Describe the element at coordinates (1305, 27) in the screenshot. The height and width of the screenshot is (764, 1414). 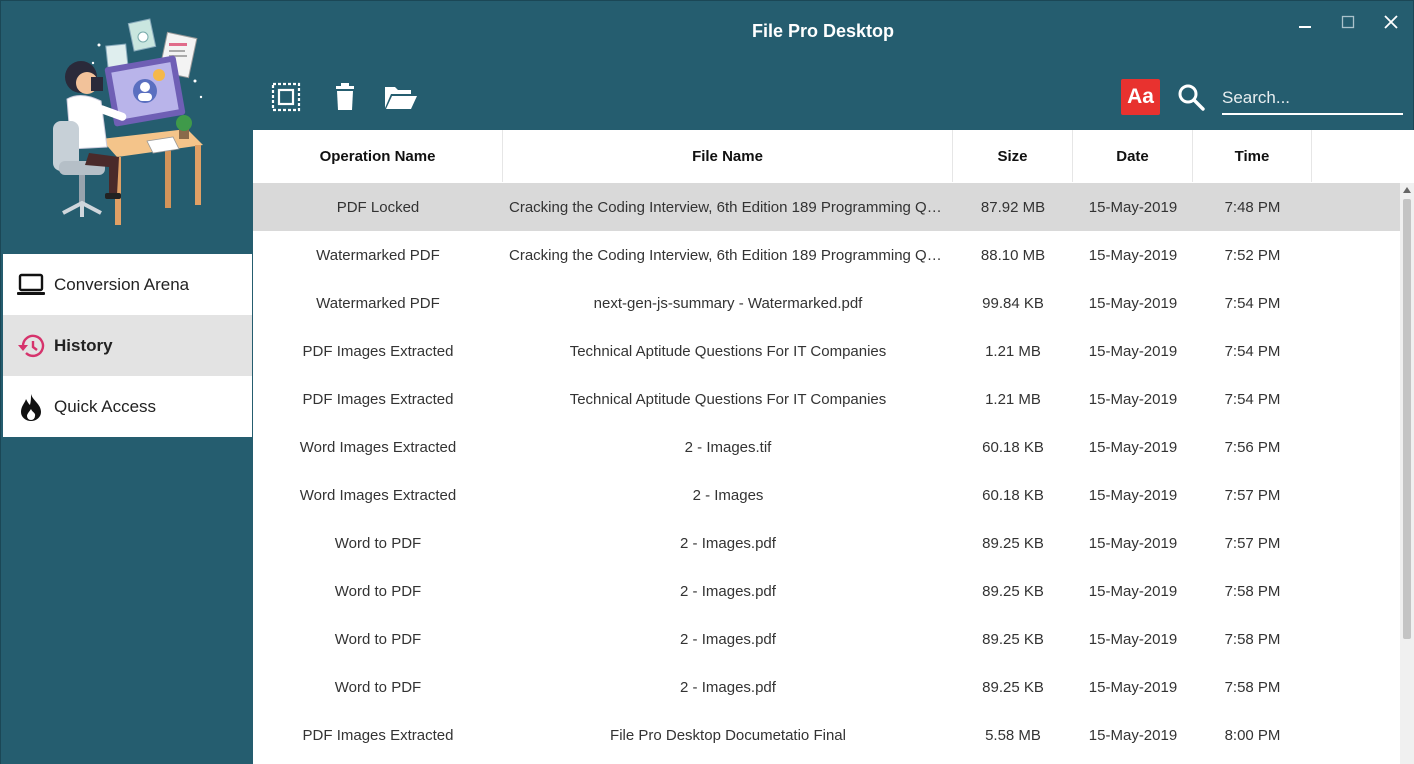
I see `minimize-icon` at that location.